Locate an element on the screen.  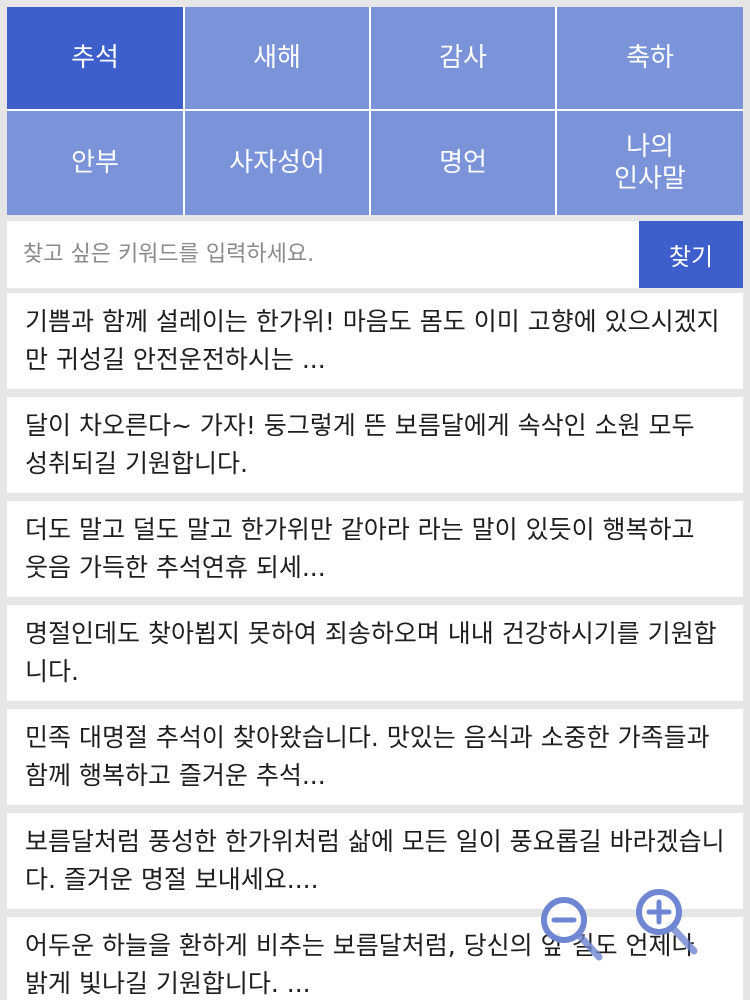
zoom-out-icon is located at coordinates (572, 929).